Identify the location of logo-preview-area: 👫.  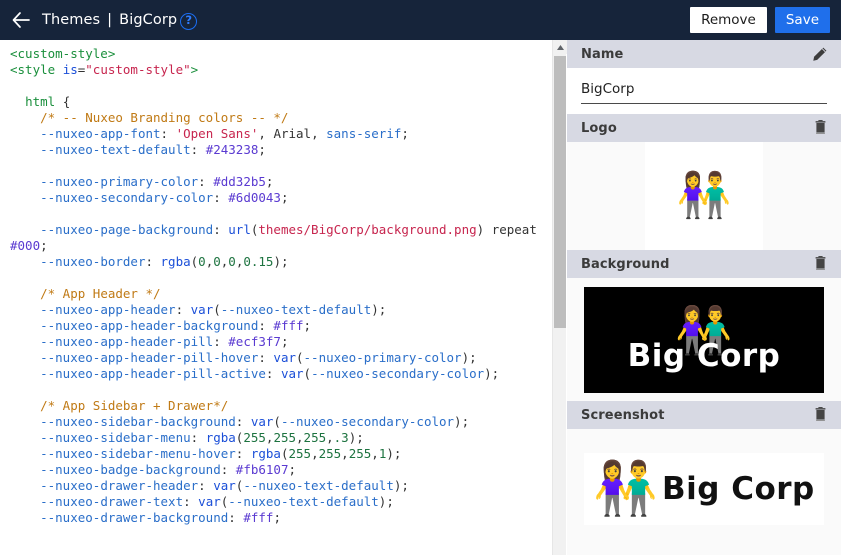
(704, 196).